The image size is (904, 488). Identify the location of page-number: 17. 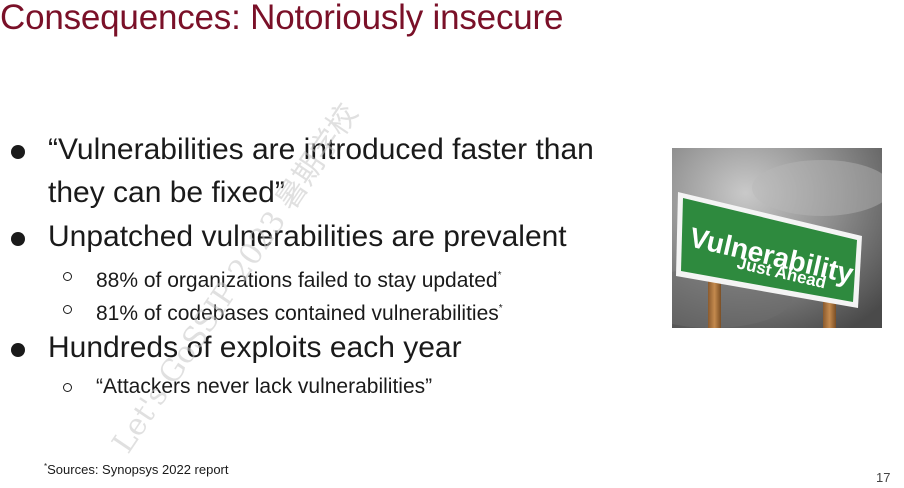
(883, 477).